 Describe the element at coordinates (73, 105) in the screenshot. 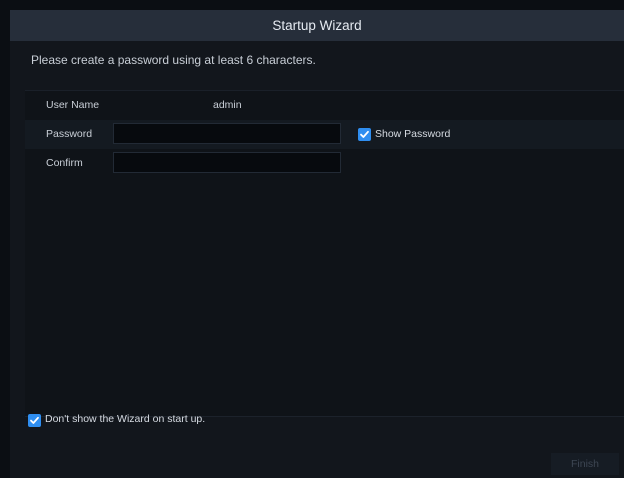

I see `user-name-label: User Name` at that location.